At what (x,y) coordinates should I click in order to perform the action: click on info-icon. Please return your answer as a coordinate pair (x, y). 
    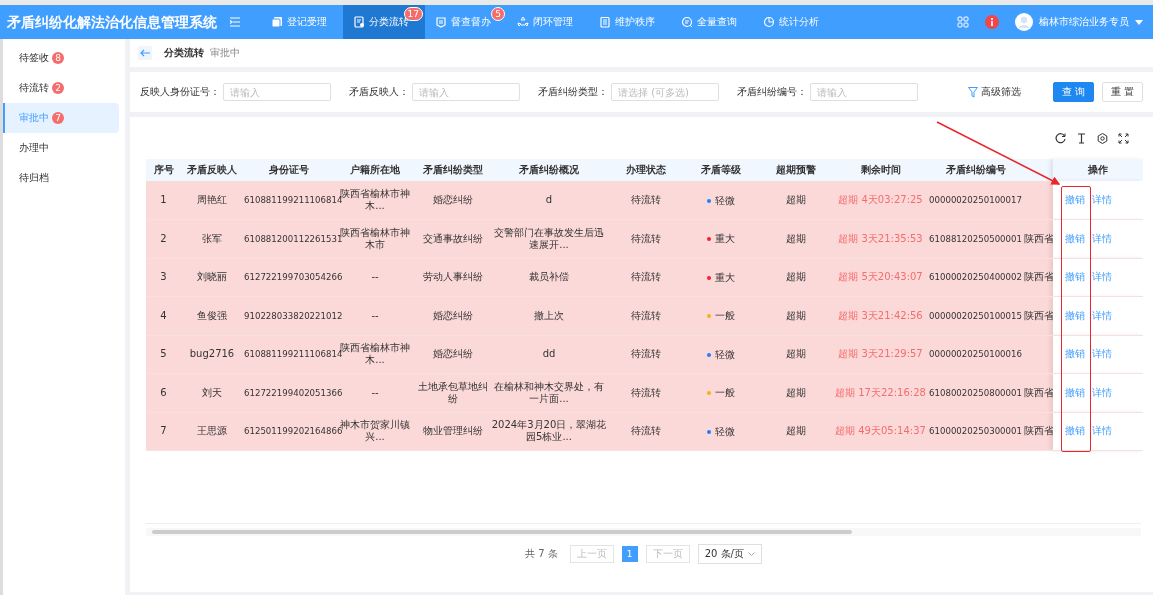
    Looking at the image, I should click on (992, 22).